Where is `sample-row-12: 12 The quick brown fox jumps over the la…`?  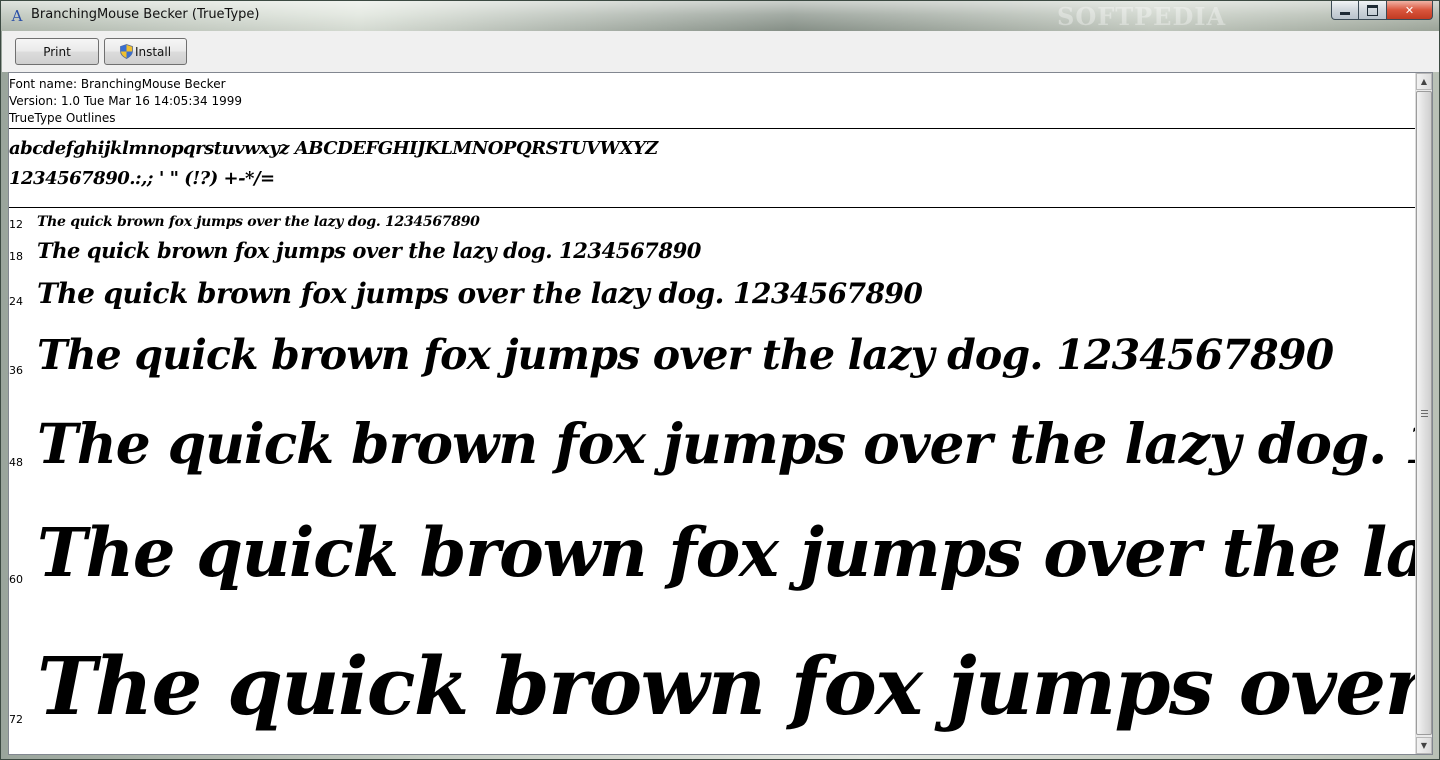 sample-row-12: 12 The quick brown fox jumps over the la… is located at coordinates (713, 224).